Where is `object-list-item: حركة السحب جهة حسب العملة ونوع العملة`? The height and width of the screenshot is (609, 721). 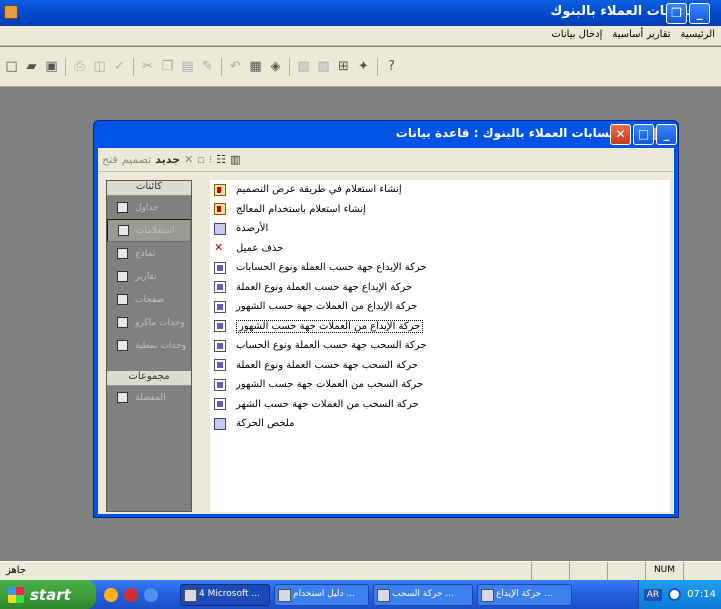 object-list-item: حركة السحب جهة حسب العملة ونوع العملة is located at coordinates (440, 366).